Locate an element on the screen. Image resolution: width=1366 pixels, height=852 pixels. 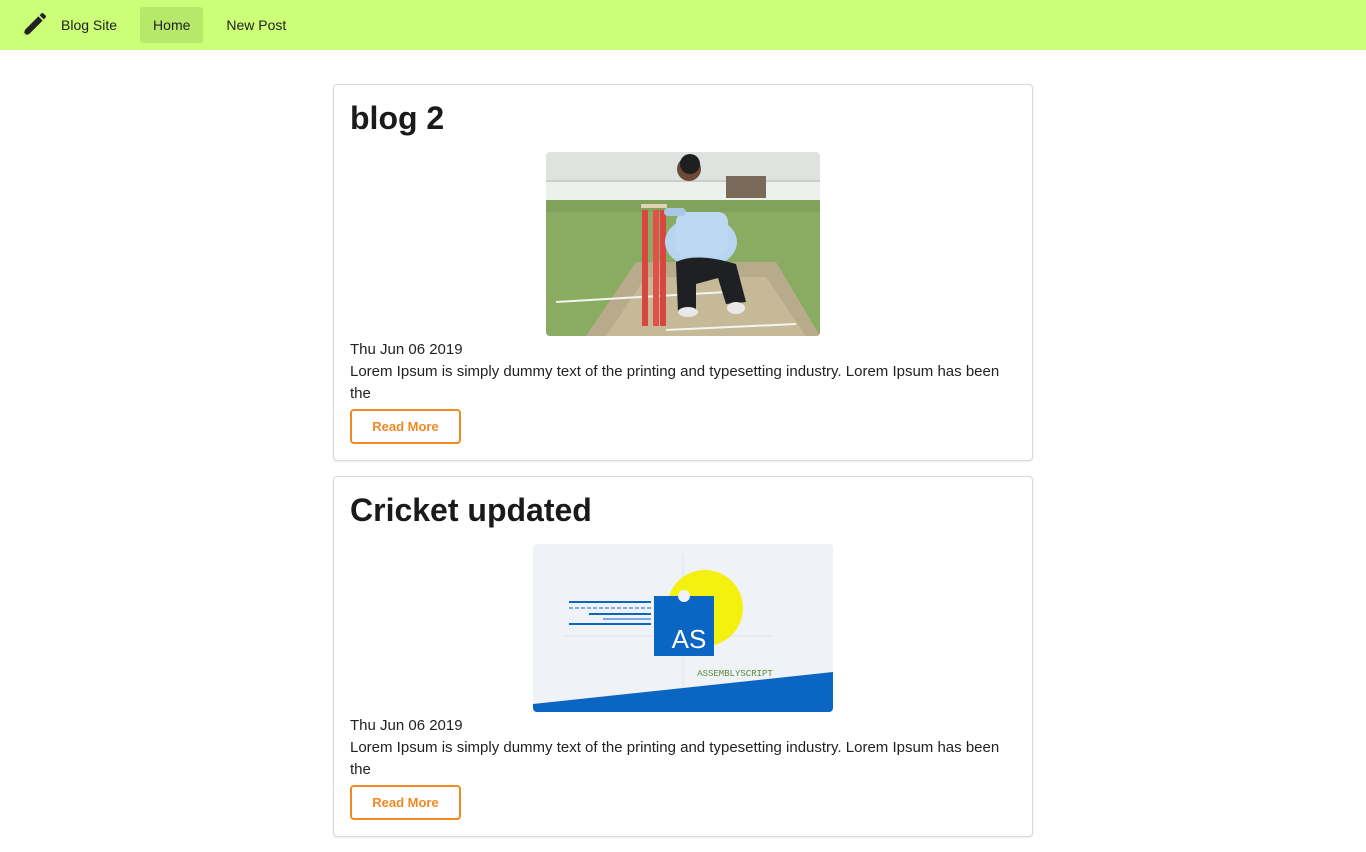
image-caption-text: ASSEMBLYSCRIPT is located at coordinates (735, 674).